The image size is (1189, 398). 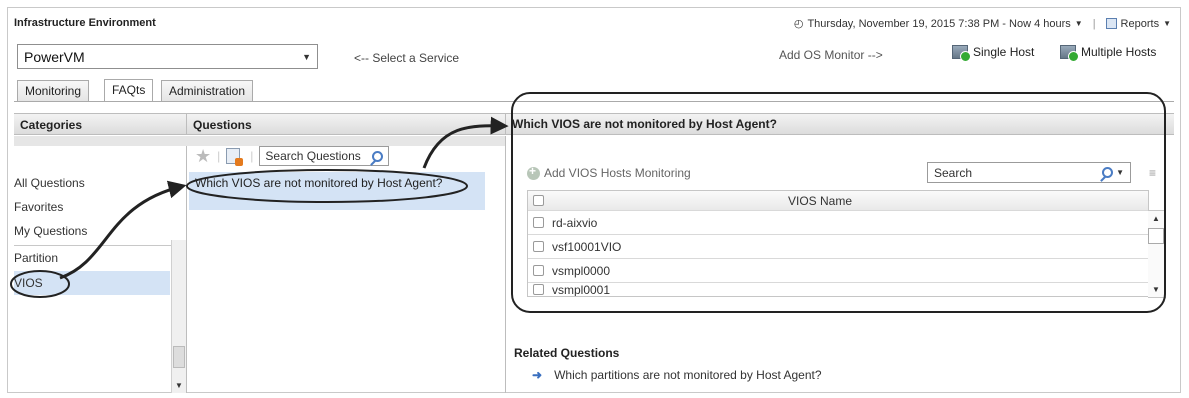 What do you see at coordinates (838, 247) in the screenshot?
I see `table-row: vsf10001VIO` at bounding box center [838, 247].